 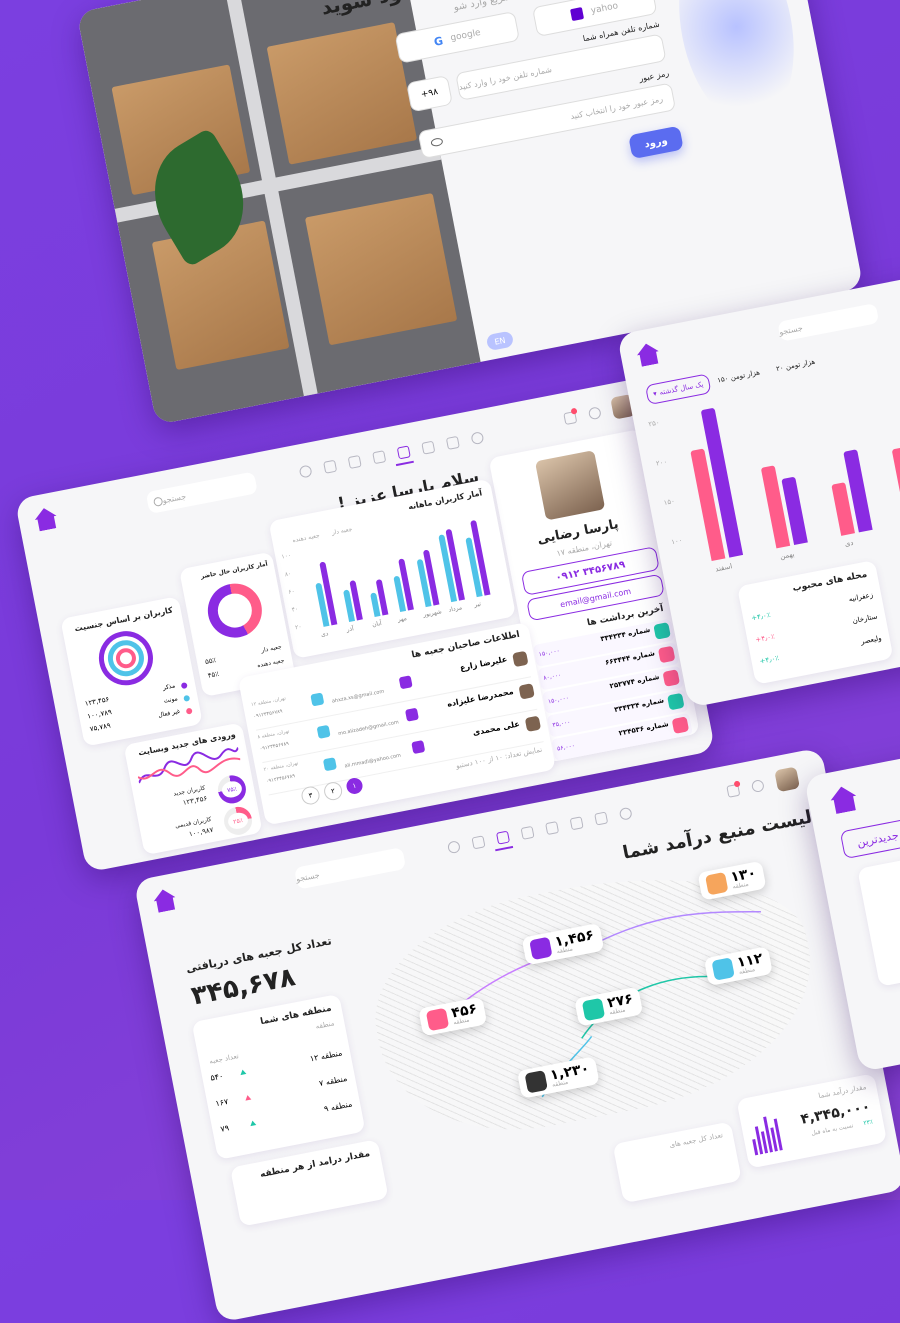 What do you see at coordinates (723, 568) in the screenshot?
I see `x-tick-label: اسفند` at bounding box center [723, 568].